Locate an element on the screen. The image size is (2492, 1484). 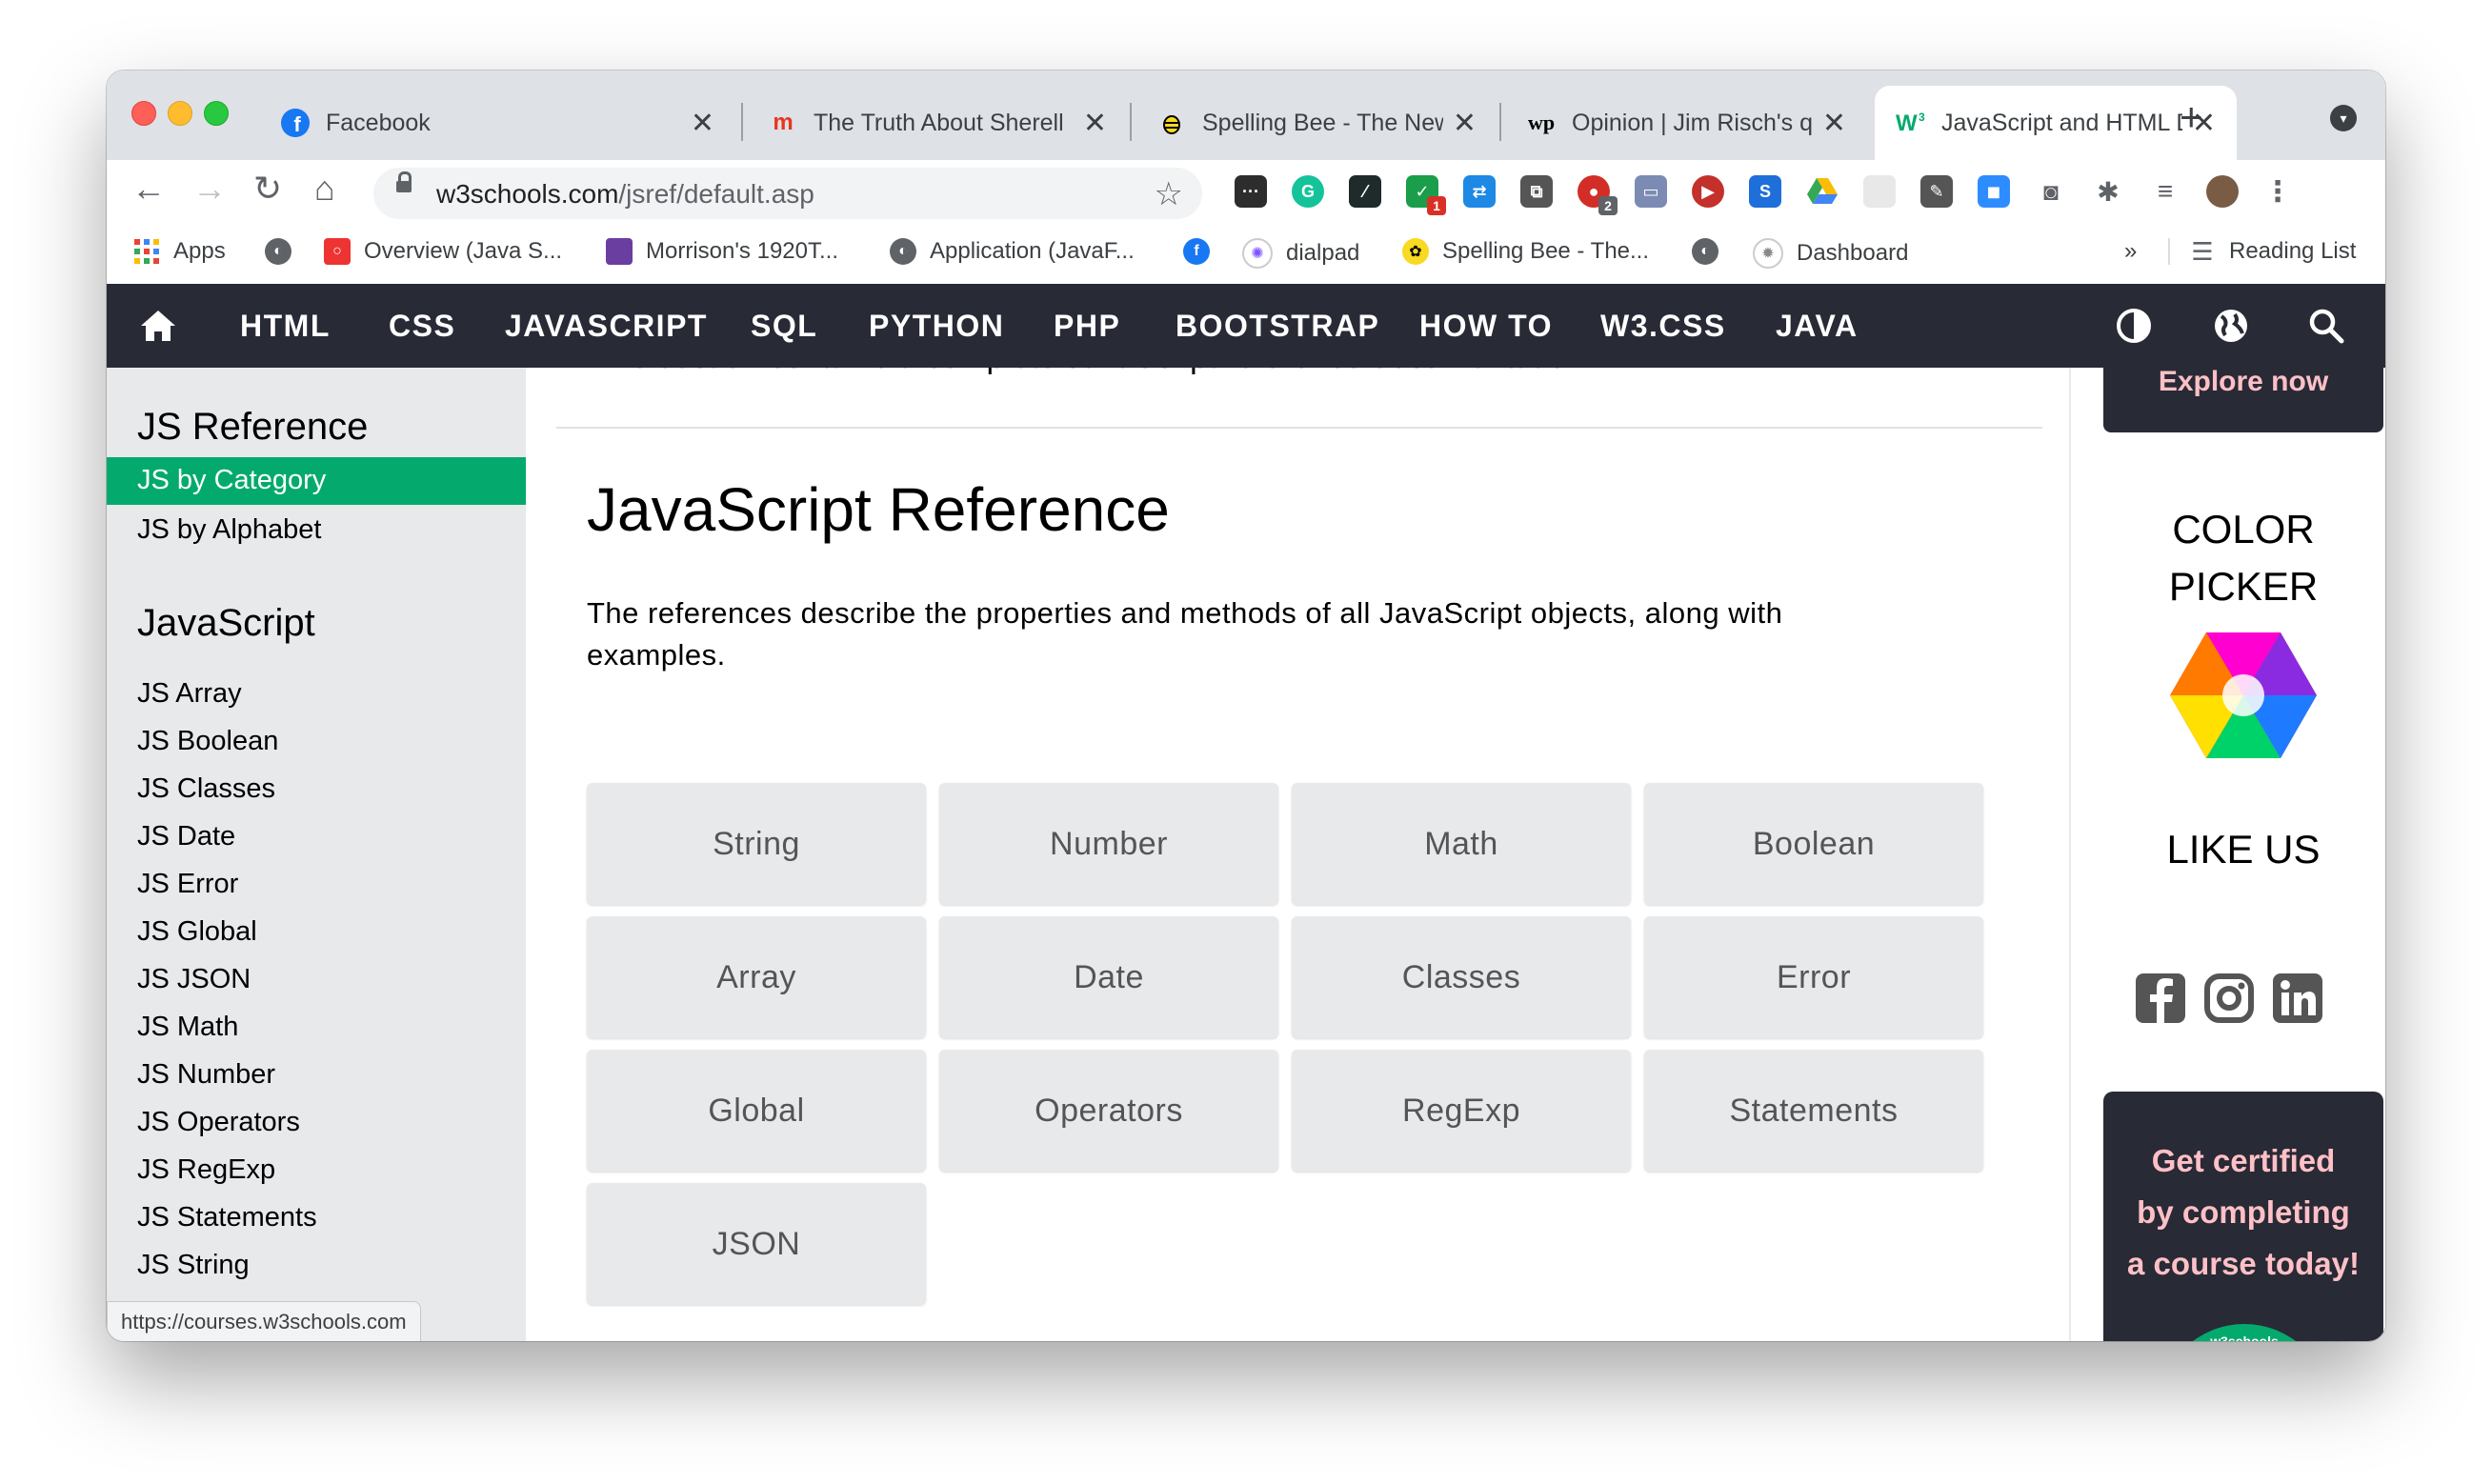
camera-icon: ◙ is located at coordinates (2051, 192).